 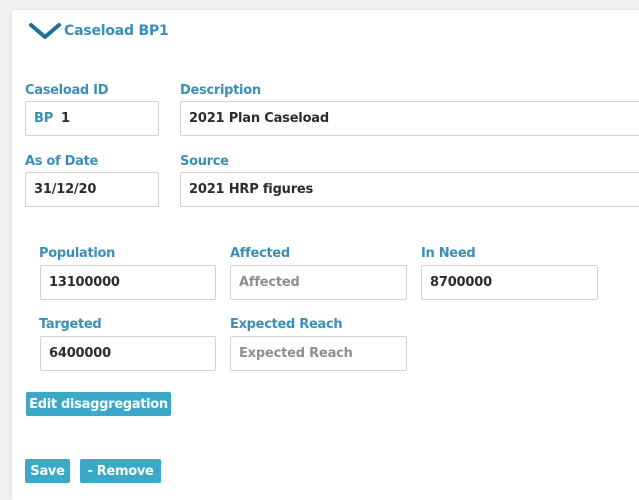 I want to click on expected-reach-placeholder: Expected Reach, so click(x=296, y=353).